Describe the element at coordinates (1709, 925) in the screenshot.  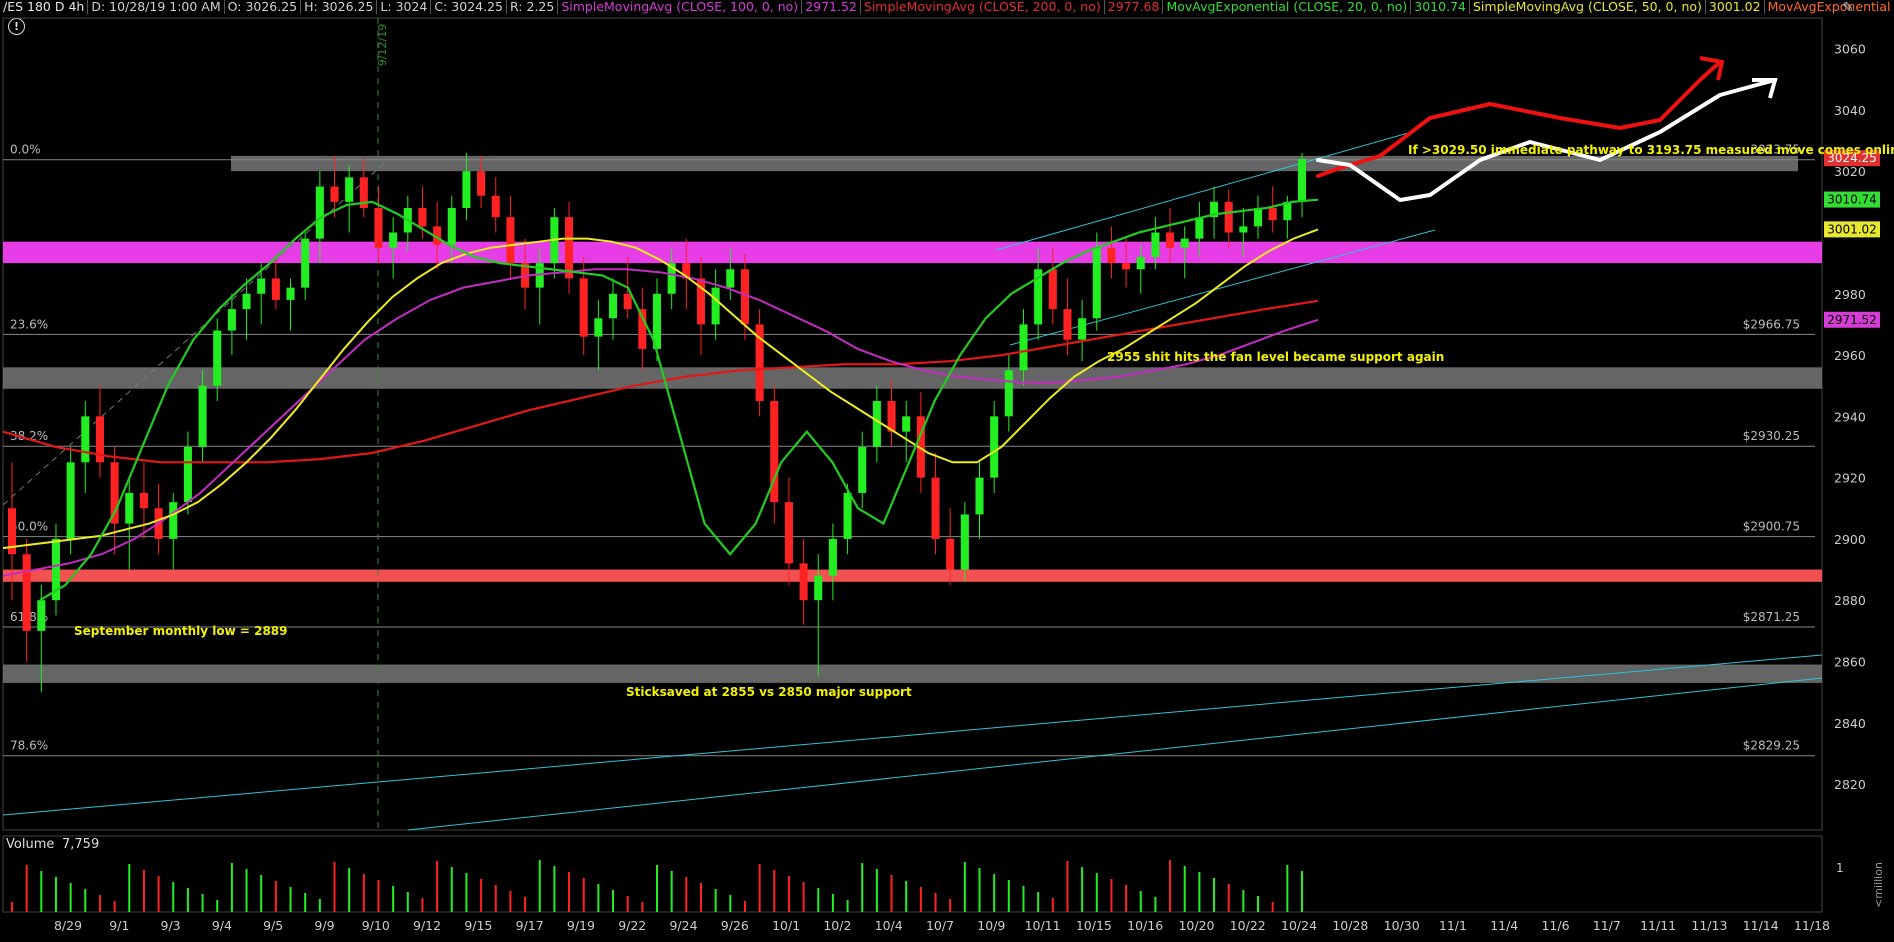
I see `x-tick-label: 11/13` at that location.